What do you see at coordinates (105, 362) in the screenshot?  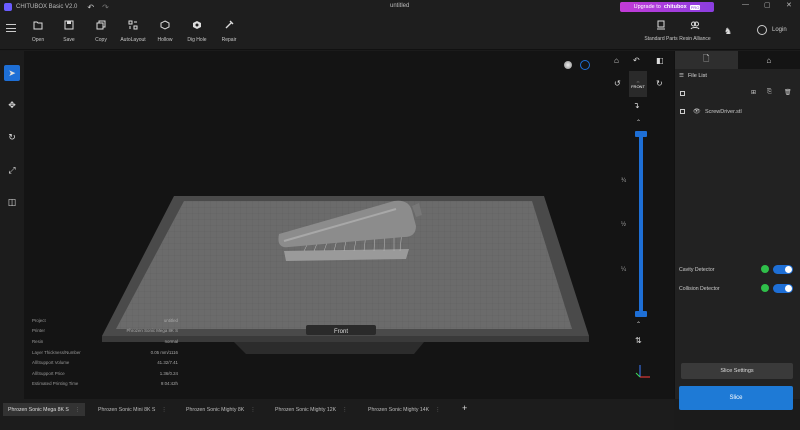 I see `info-row: All/Support Volume 41.32/7.41` at bounding box center [105, 362].